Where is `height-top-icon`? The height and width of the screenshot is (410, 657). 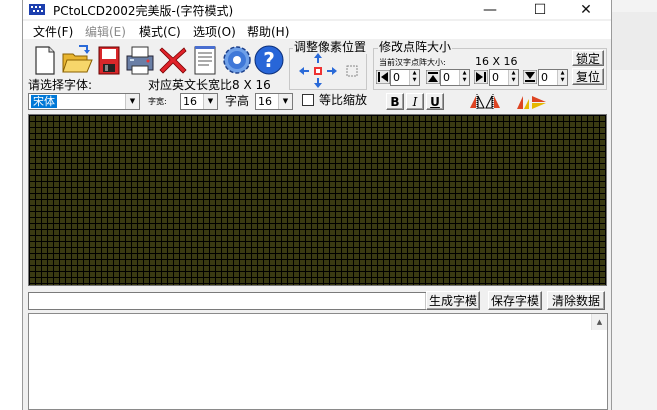
height-top-icon is located at coordinates (433, 77).